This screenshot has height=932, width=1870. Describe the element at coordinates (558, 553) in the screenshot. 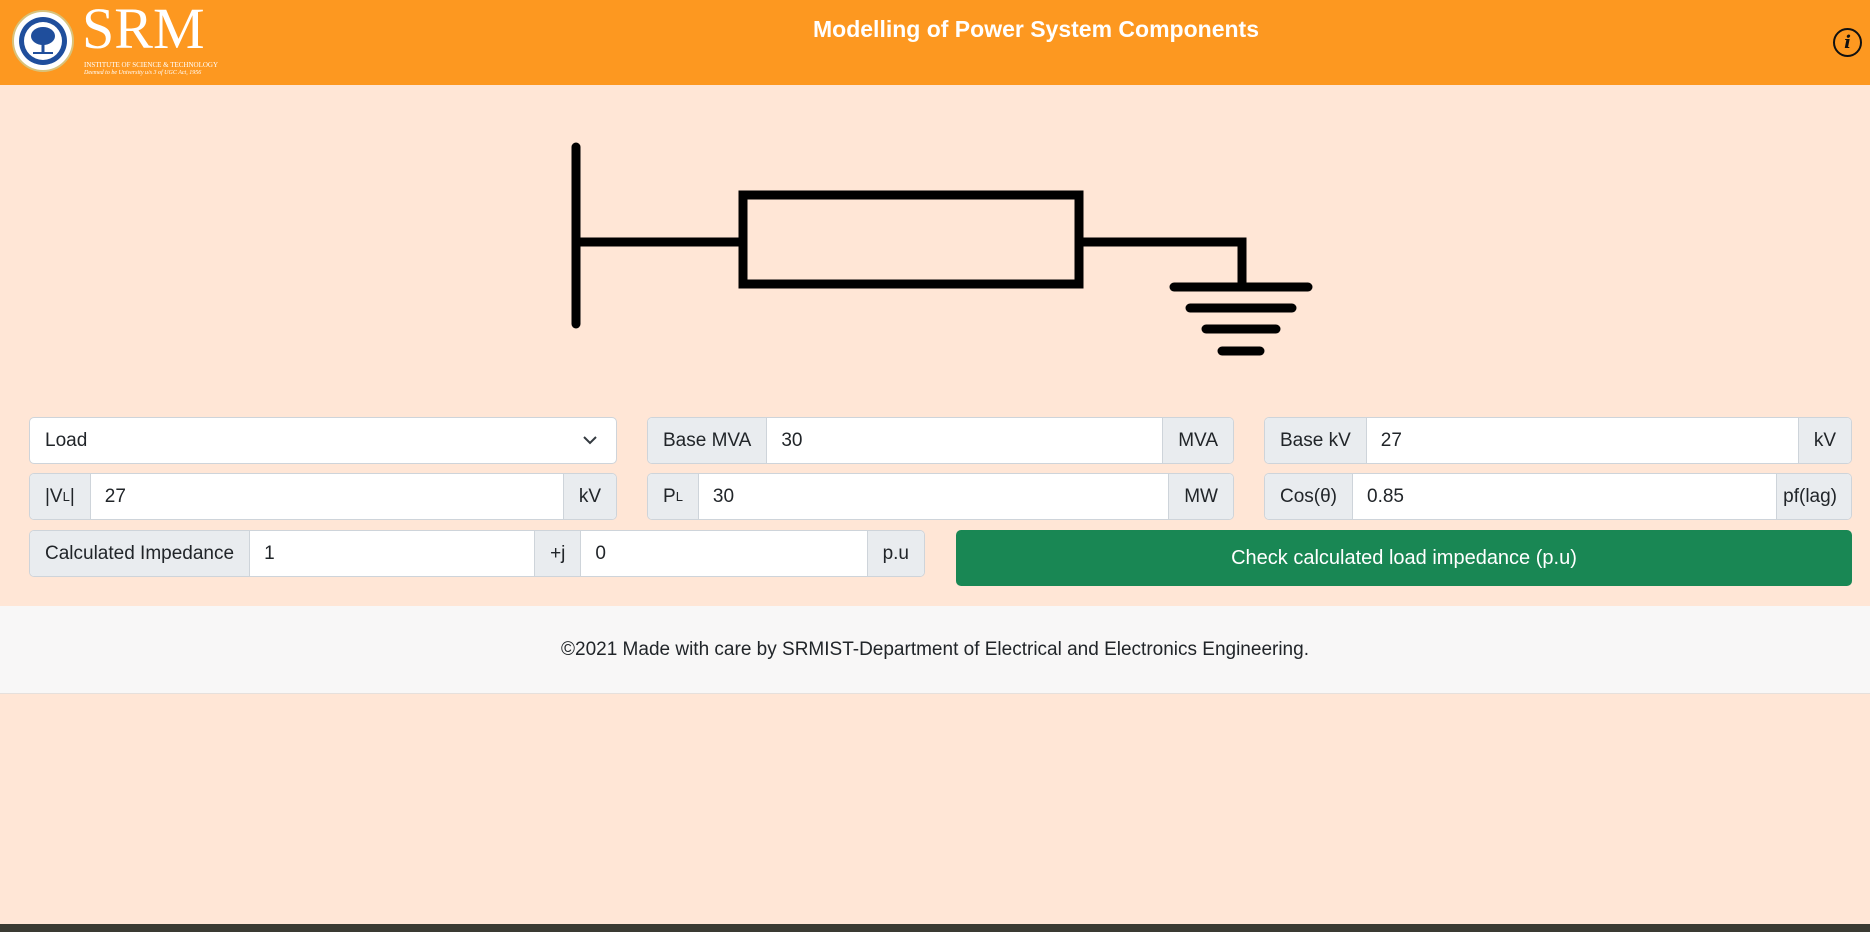

I see `impedance-j-label: +j` at that location.